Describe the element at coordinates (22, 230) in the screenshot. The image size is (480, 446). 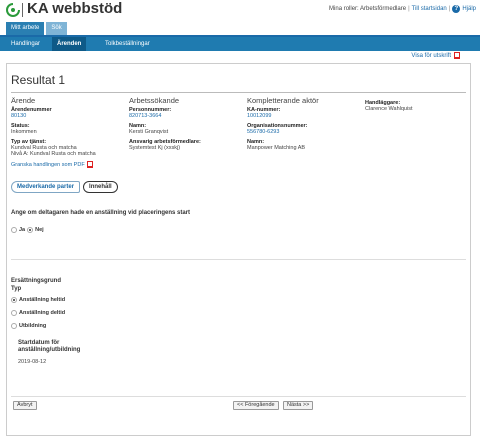
I see `radio-ja-label: Ja` at that location.